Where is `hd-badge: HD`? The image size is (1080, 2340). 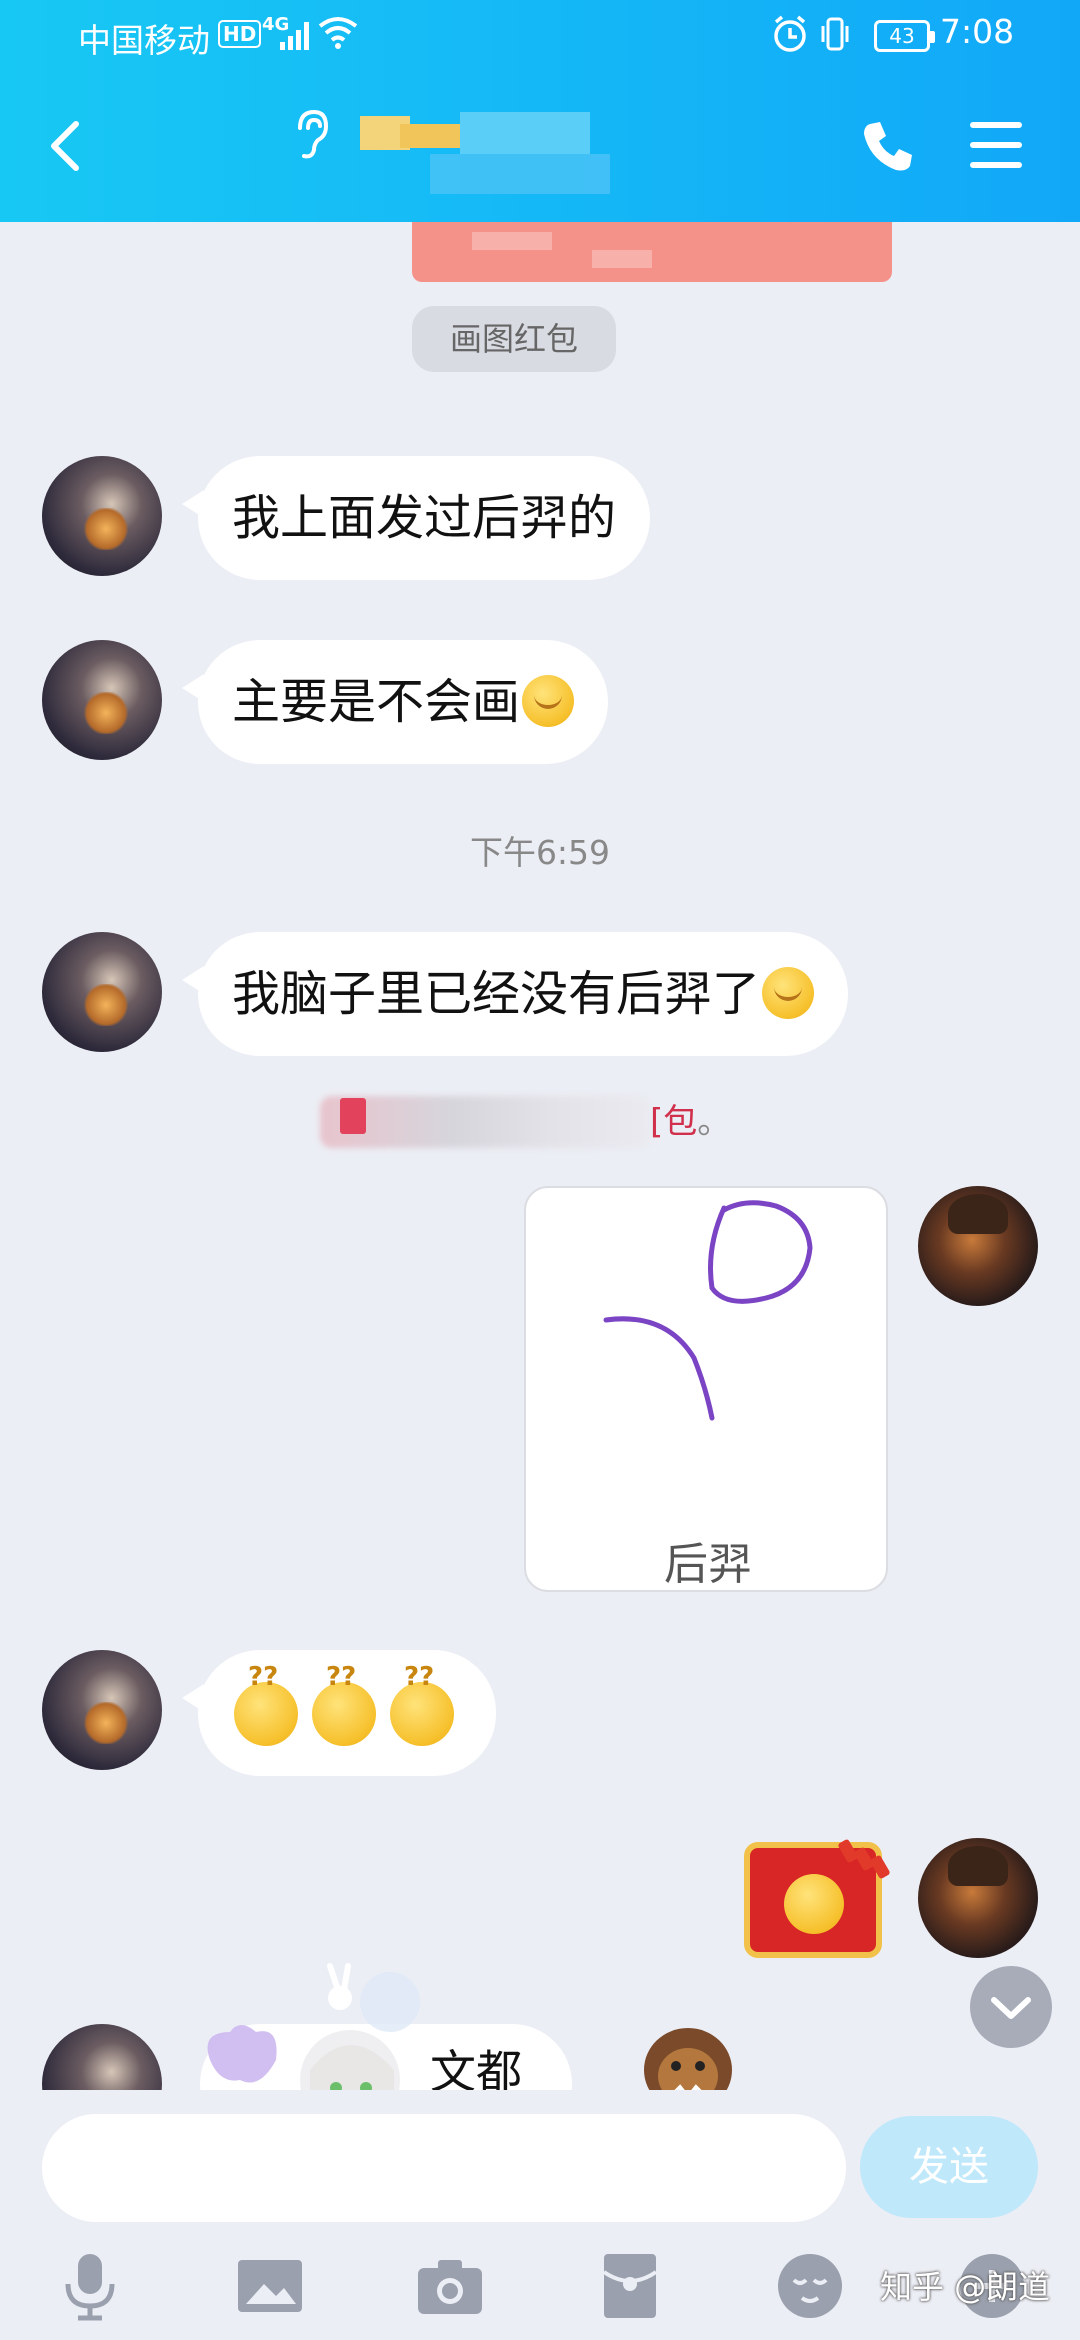
hd-badge: HD is located at coordinates (240, 34).